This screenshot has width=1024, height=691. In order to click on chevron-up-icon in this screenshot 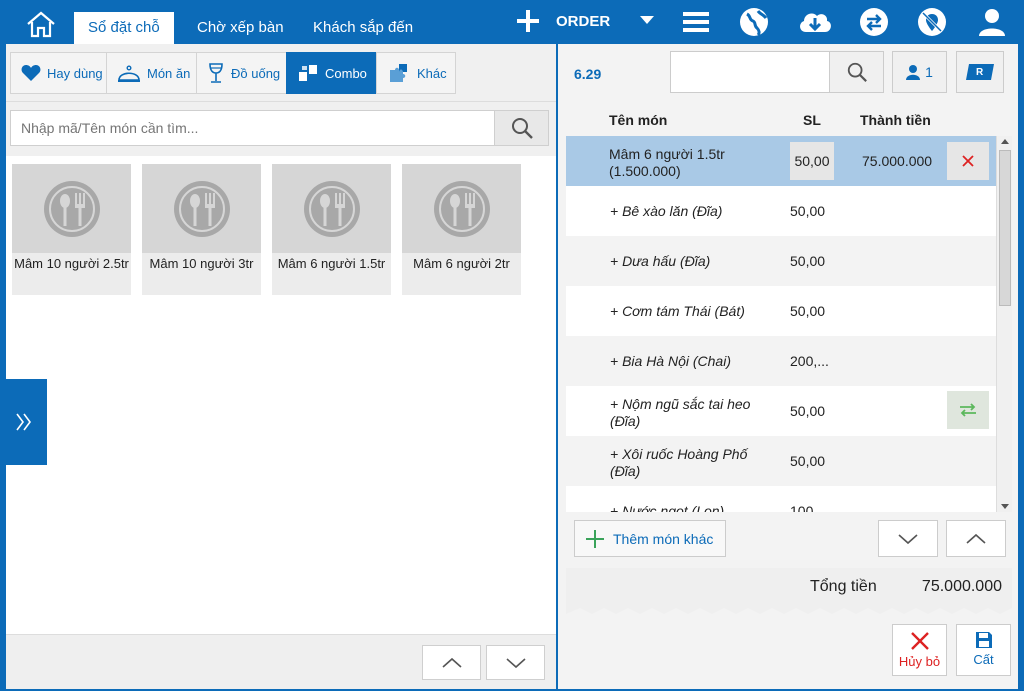, I will do `click(451, 662)`.